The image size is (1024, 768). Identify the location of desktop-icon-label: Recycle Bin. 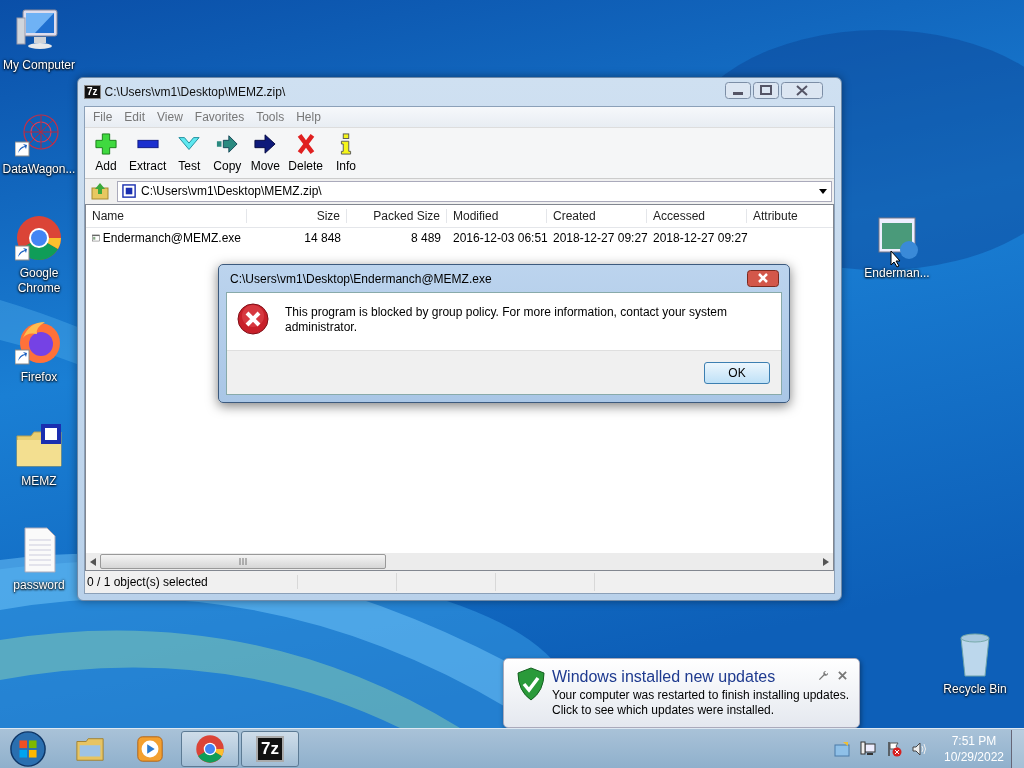
(975, 689).